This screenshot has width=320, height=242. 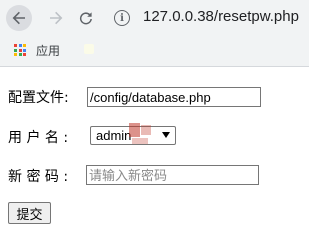 I want to click on faded-bookmark-icon, so click(x=89, y=49).